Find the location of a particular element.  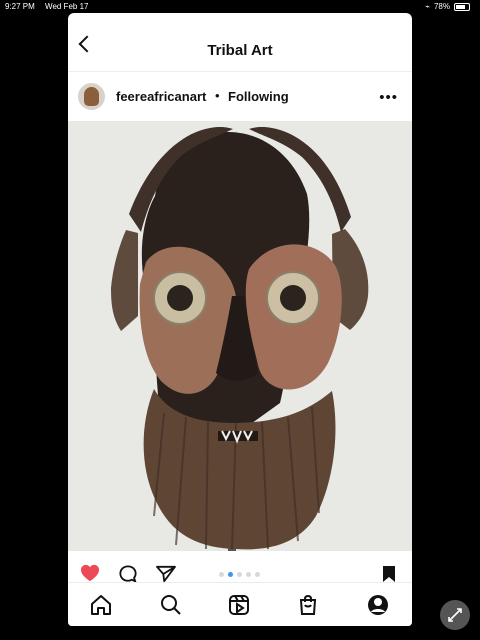

reels-icon is located at coordinates (239, 605).